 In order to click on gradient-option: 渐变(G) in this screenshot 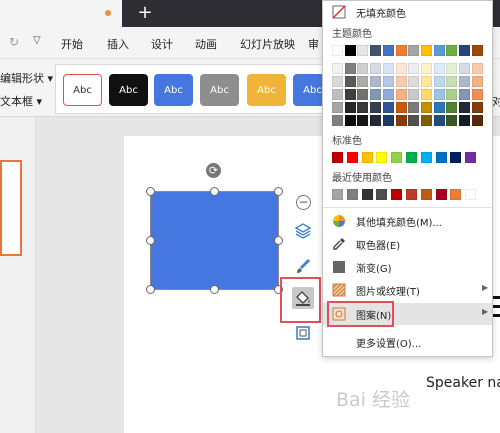, I will do `click(407, 267)`.